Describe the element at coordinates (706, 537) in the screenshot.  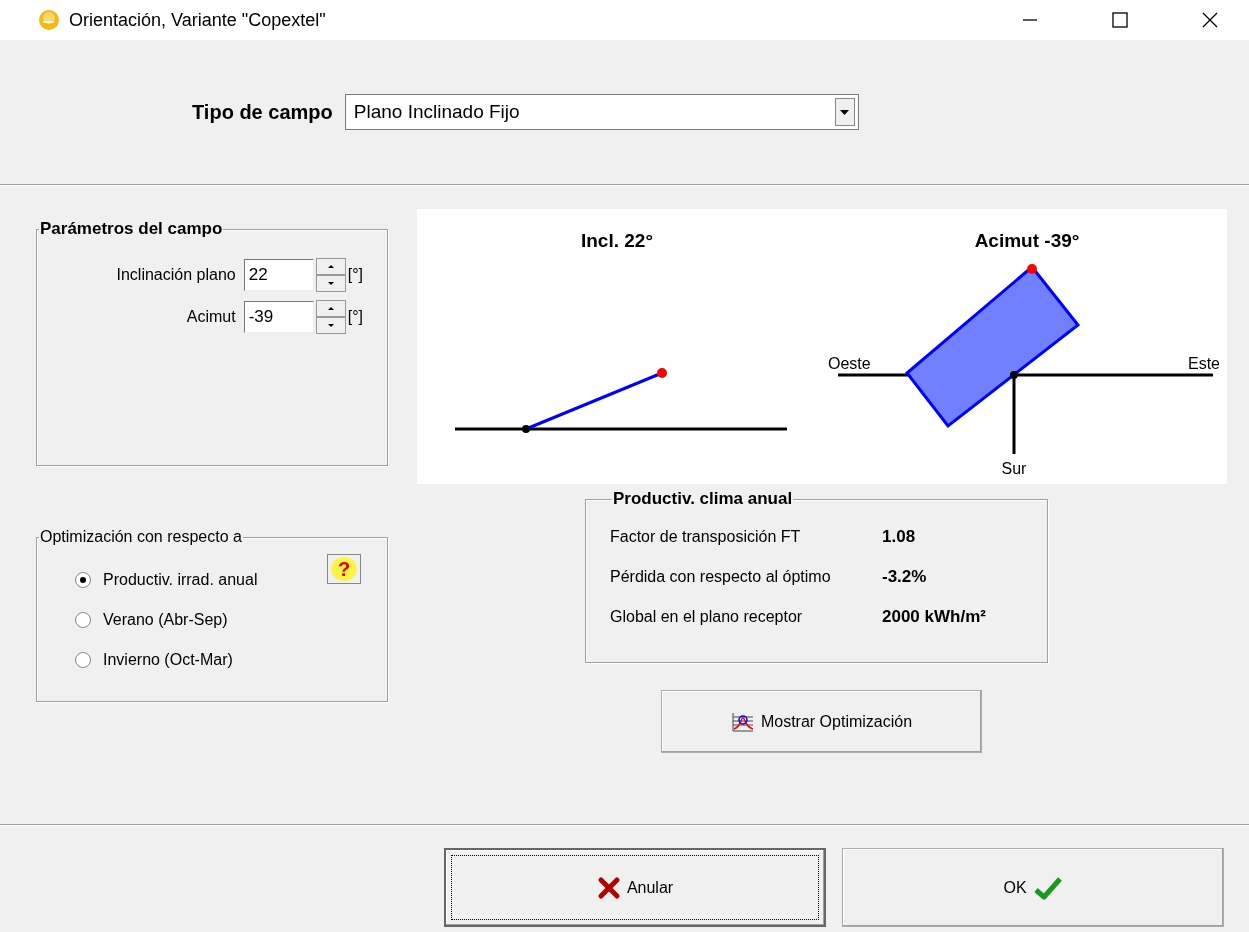
I see `result-label: Factor de transposición FT` at that location.